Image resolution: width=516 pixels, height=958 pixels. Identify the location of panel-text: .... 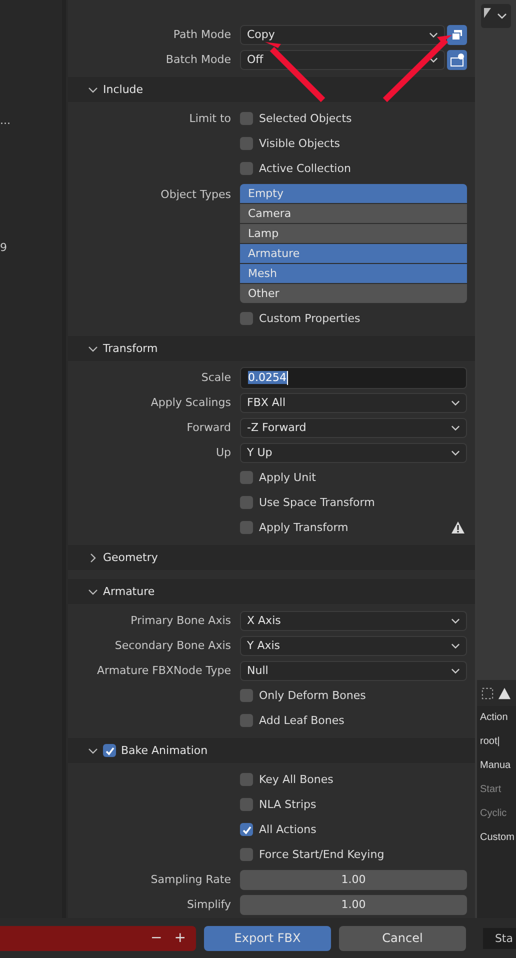
(6, 120).